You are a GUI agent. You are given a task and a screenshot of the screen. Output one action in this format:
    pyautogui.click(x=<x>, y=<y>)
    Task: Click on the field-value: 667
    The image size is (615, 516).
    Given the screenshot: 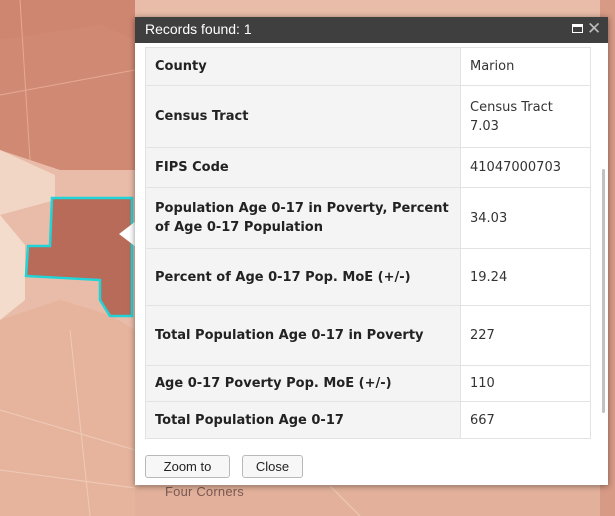 What is the action you would take?
    pyautogui.click(x=525, y=420)
    